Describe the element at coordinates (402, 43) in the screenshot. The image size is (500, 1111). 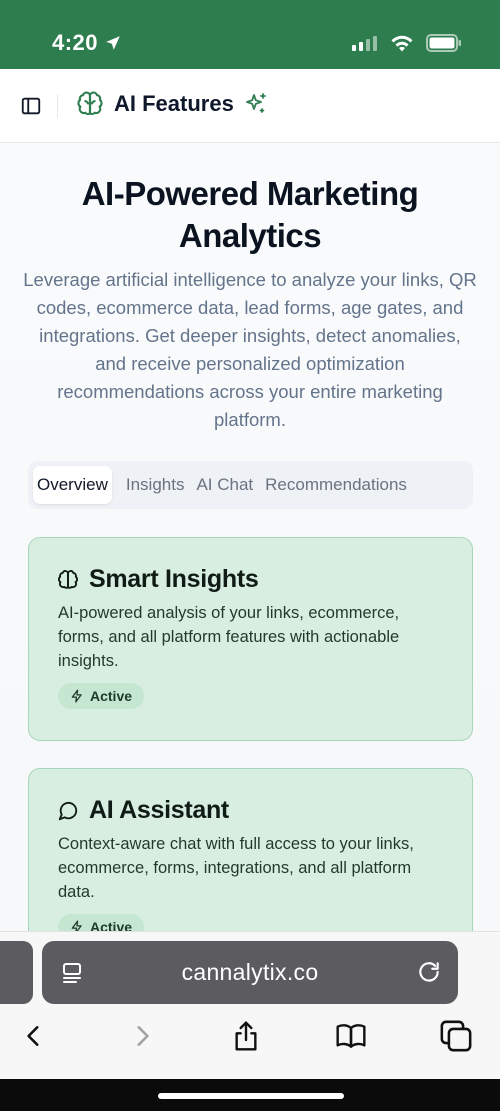
I see `wifi-icon` at that location.